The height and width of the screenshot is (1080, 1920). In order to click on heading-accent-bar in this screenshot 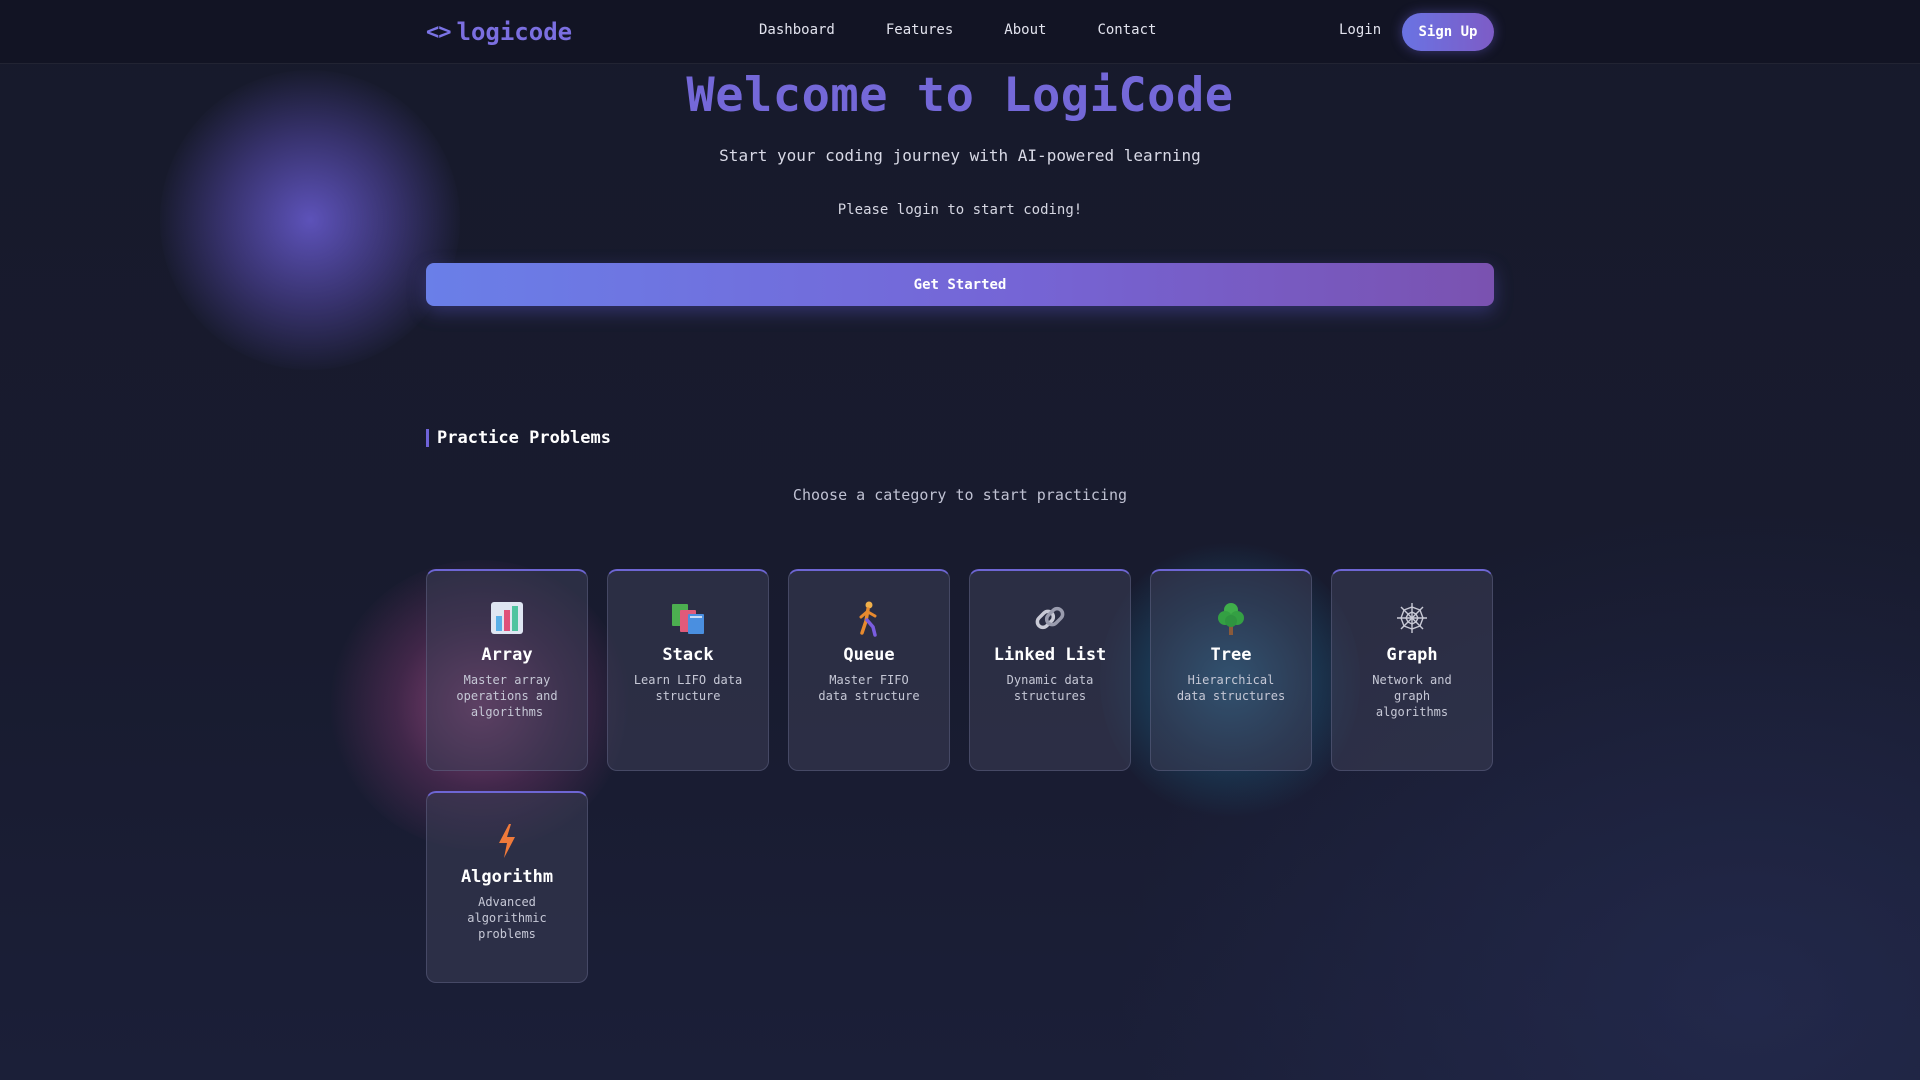, I will do `click(427, 438)`.